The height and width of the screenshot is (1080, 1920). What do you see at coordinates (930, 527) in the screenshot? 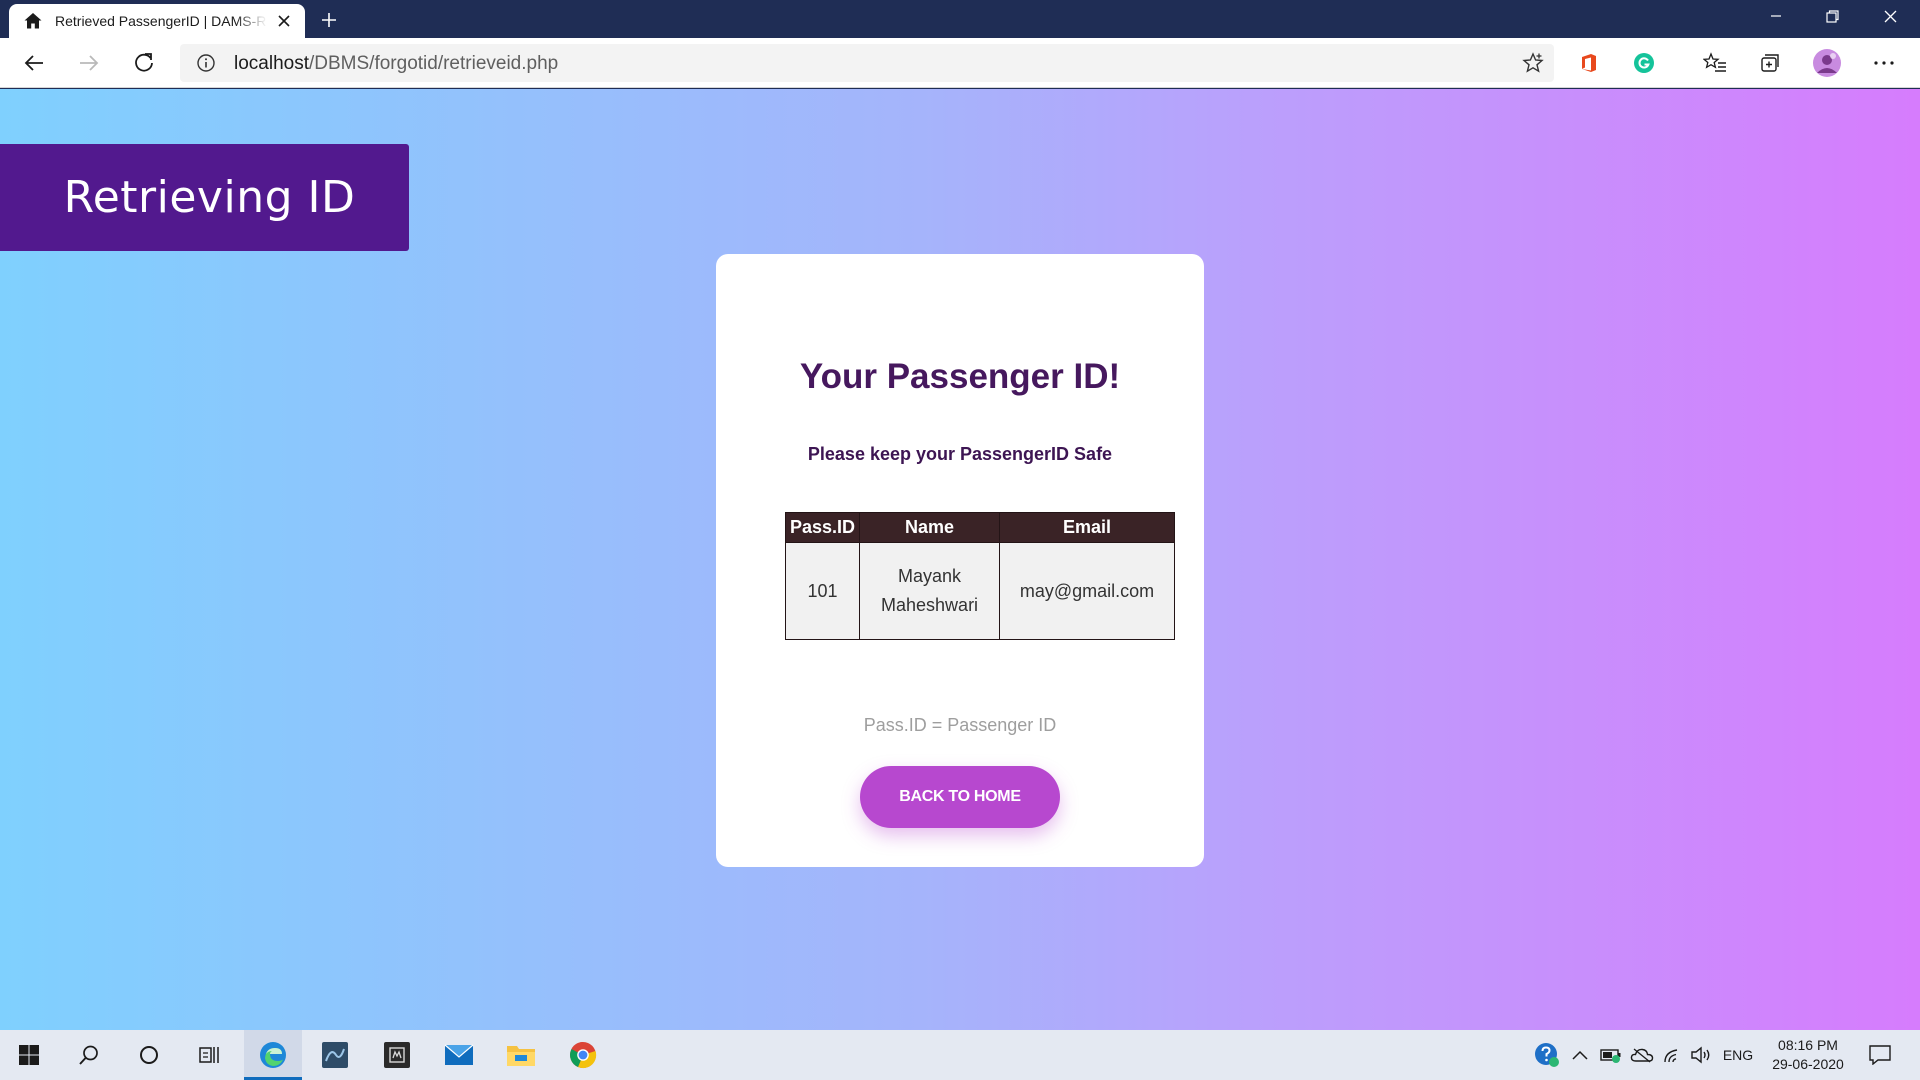
I see `column-header-name: Name` at bounding box center [930, 527].